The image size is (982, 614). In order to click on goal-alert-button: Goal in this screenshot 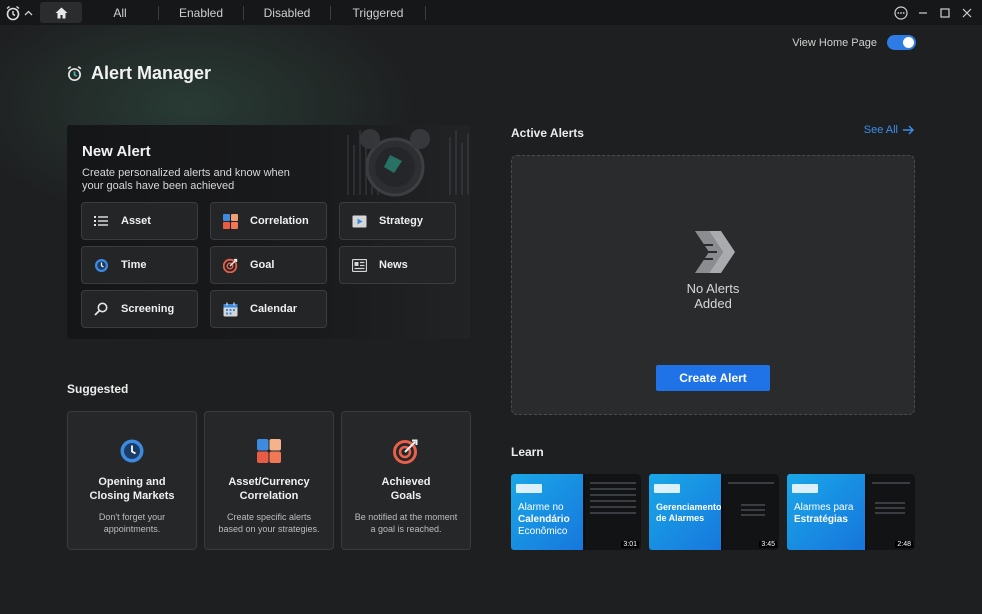, I will do `click(268, 265)`.